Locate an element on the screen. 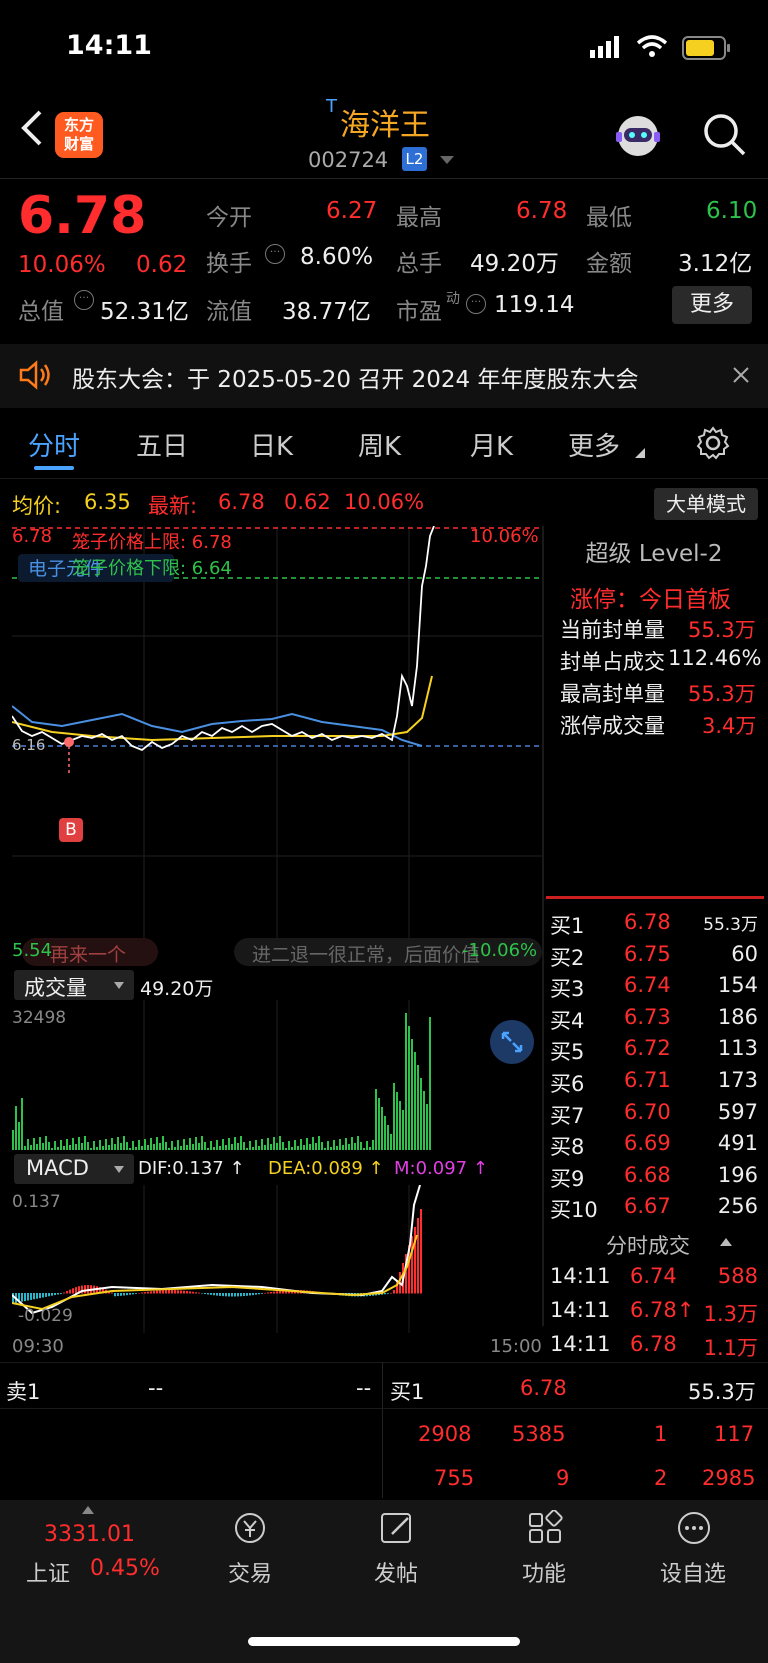 The width and height of the screenshot is (768, 1663). cellular-signal-icon is located at coordinates (604, 47).